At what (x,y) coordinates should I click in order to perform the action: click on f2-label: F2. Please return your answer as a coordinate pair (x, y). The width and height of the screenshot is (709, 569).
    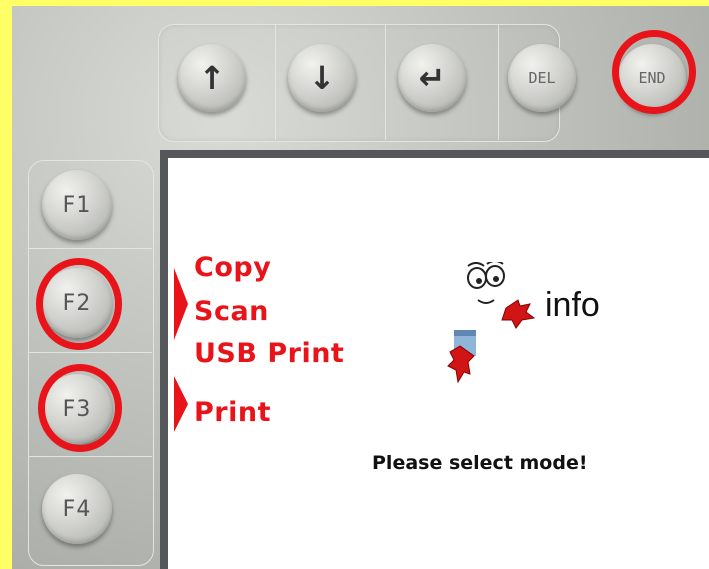
    Looking at the image, I should click on (77, 303).